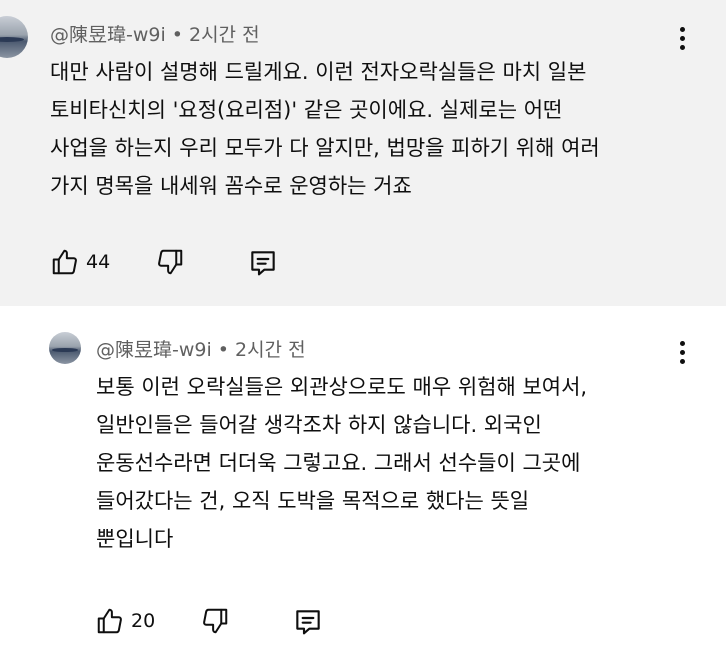 This screenshot has width=726, height=654. What do you see at coordinates (318, 72) in the screenshot?
I see `comment-line: 대만 사람이 설명해 드릴게요. 이런 전자오락실들은 마치 일본` at bounding box center [318, 72].